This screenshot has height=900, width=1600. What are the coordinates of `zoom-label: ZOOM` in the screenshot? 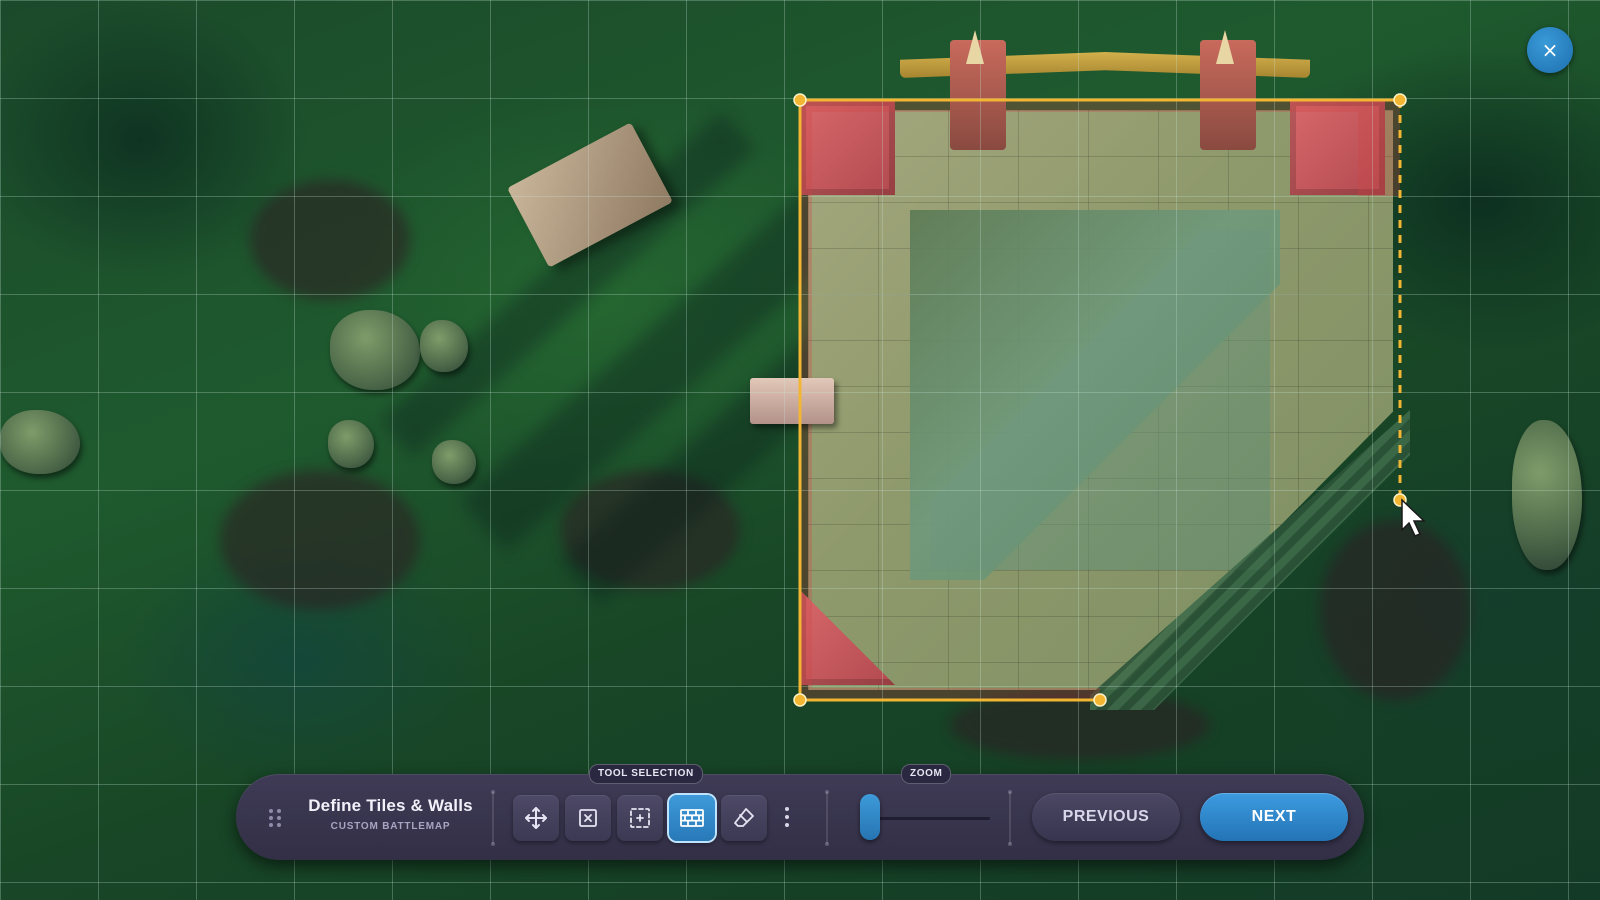 It's located at (926, 774).